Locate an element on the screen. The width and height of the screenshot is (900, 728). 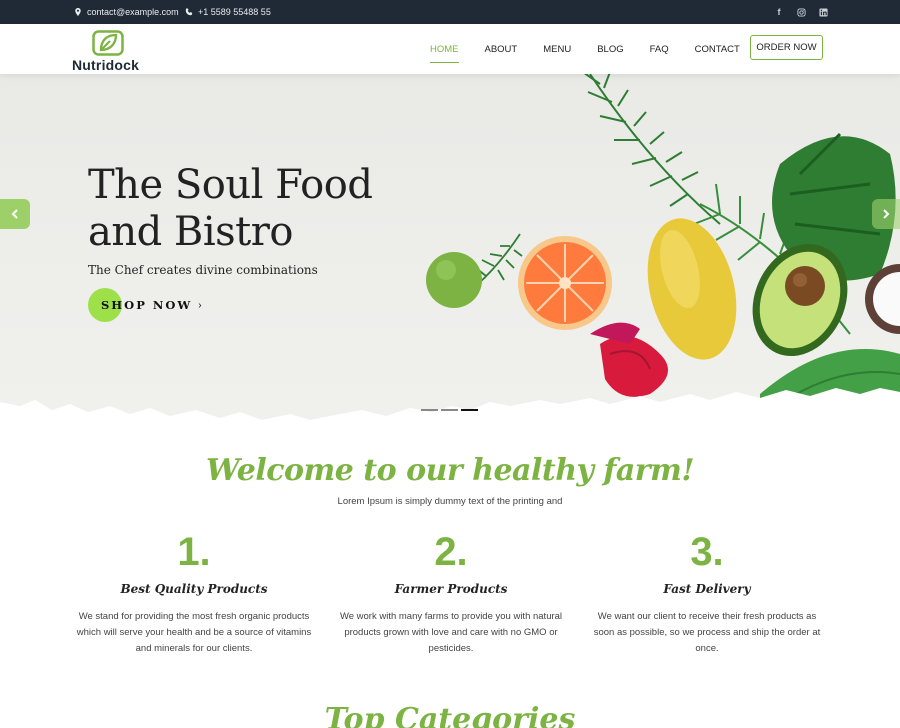
instagram-icon is located at coordinates (801, 12).